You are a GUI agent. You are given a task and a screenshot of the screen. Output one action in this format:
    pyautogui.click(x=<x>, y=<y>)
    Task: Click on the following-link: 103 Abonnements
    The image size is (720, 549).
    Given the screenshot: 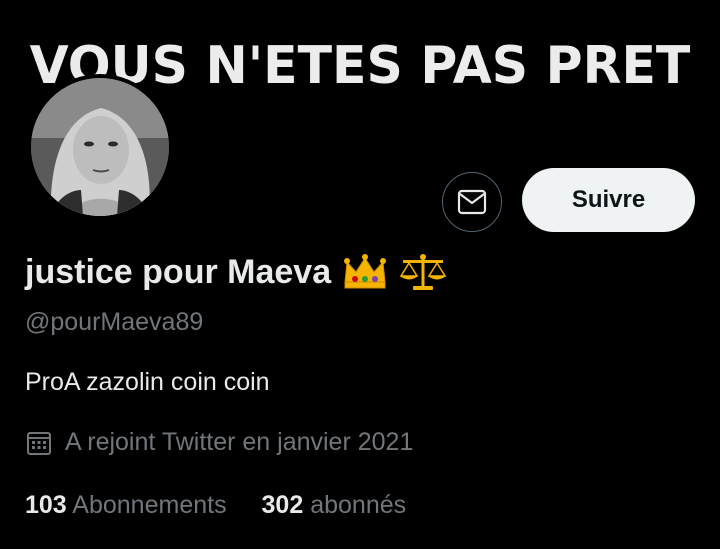 What is the action you would take?
    pyautogui.click(x=126, y=505)
    